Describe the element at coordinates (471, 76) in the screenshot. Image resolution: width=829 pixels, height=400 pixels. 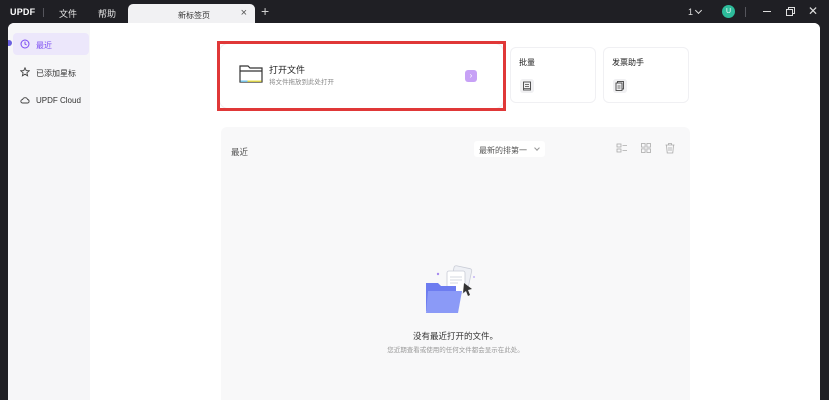
I see `chevron-right-icon: ›` at that location.